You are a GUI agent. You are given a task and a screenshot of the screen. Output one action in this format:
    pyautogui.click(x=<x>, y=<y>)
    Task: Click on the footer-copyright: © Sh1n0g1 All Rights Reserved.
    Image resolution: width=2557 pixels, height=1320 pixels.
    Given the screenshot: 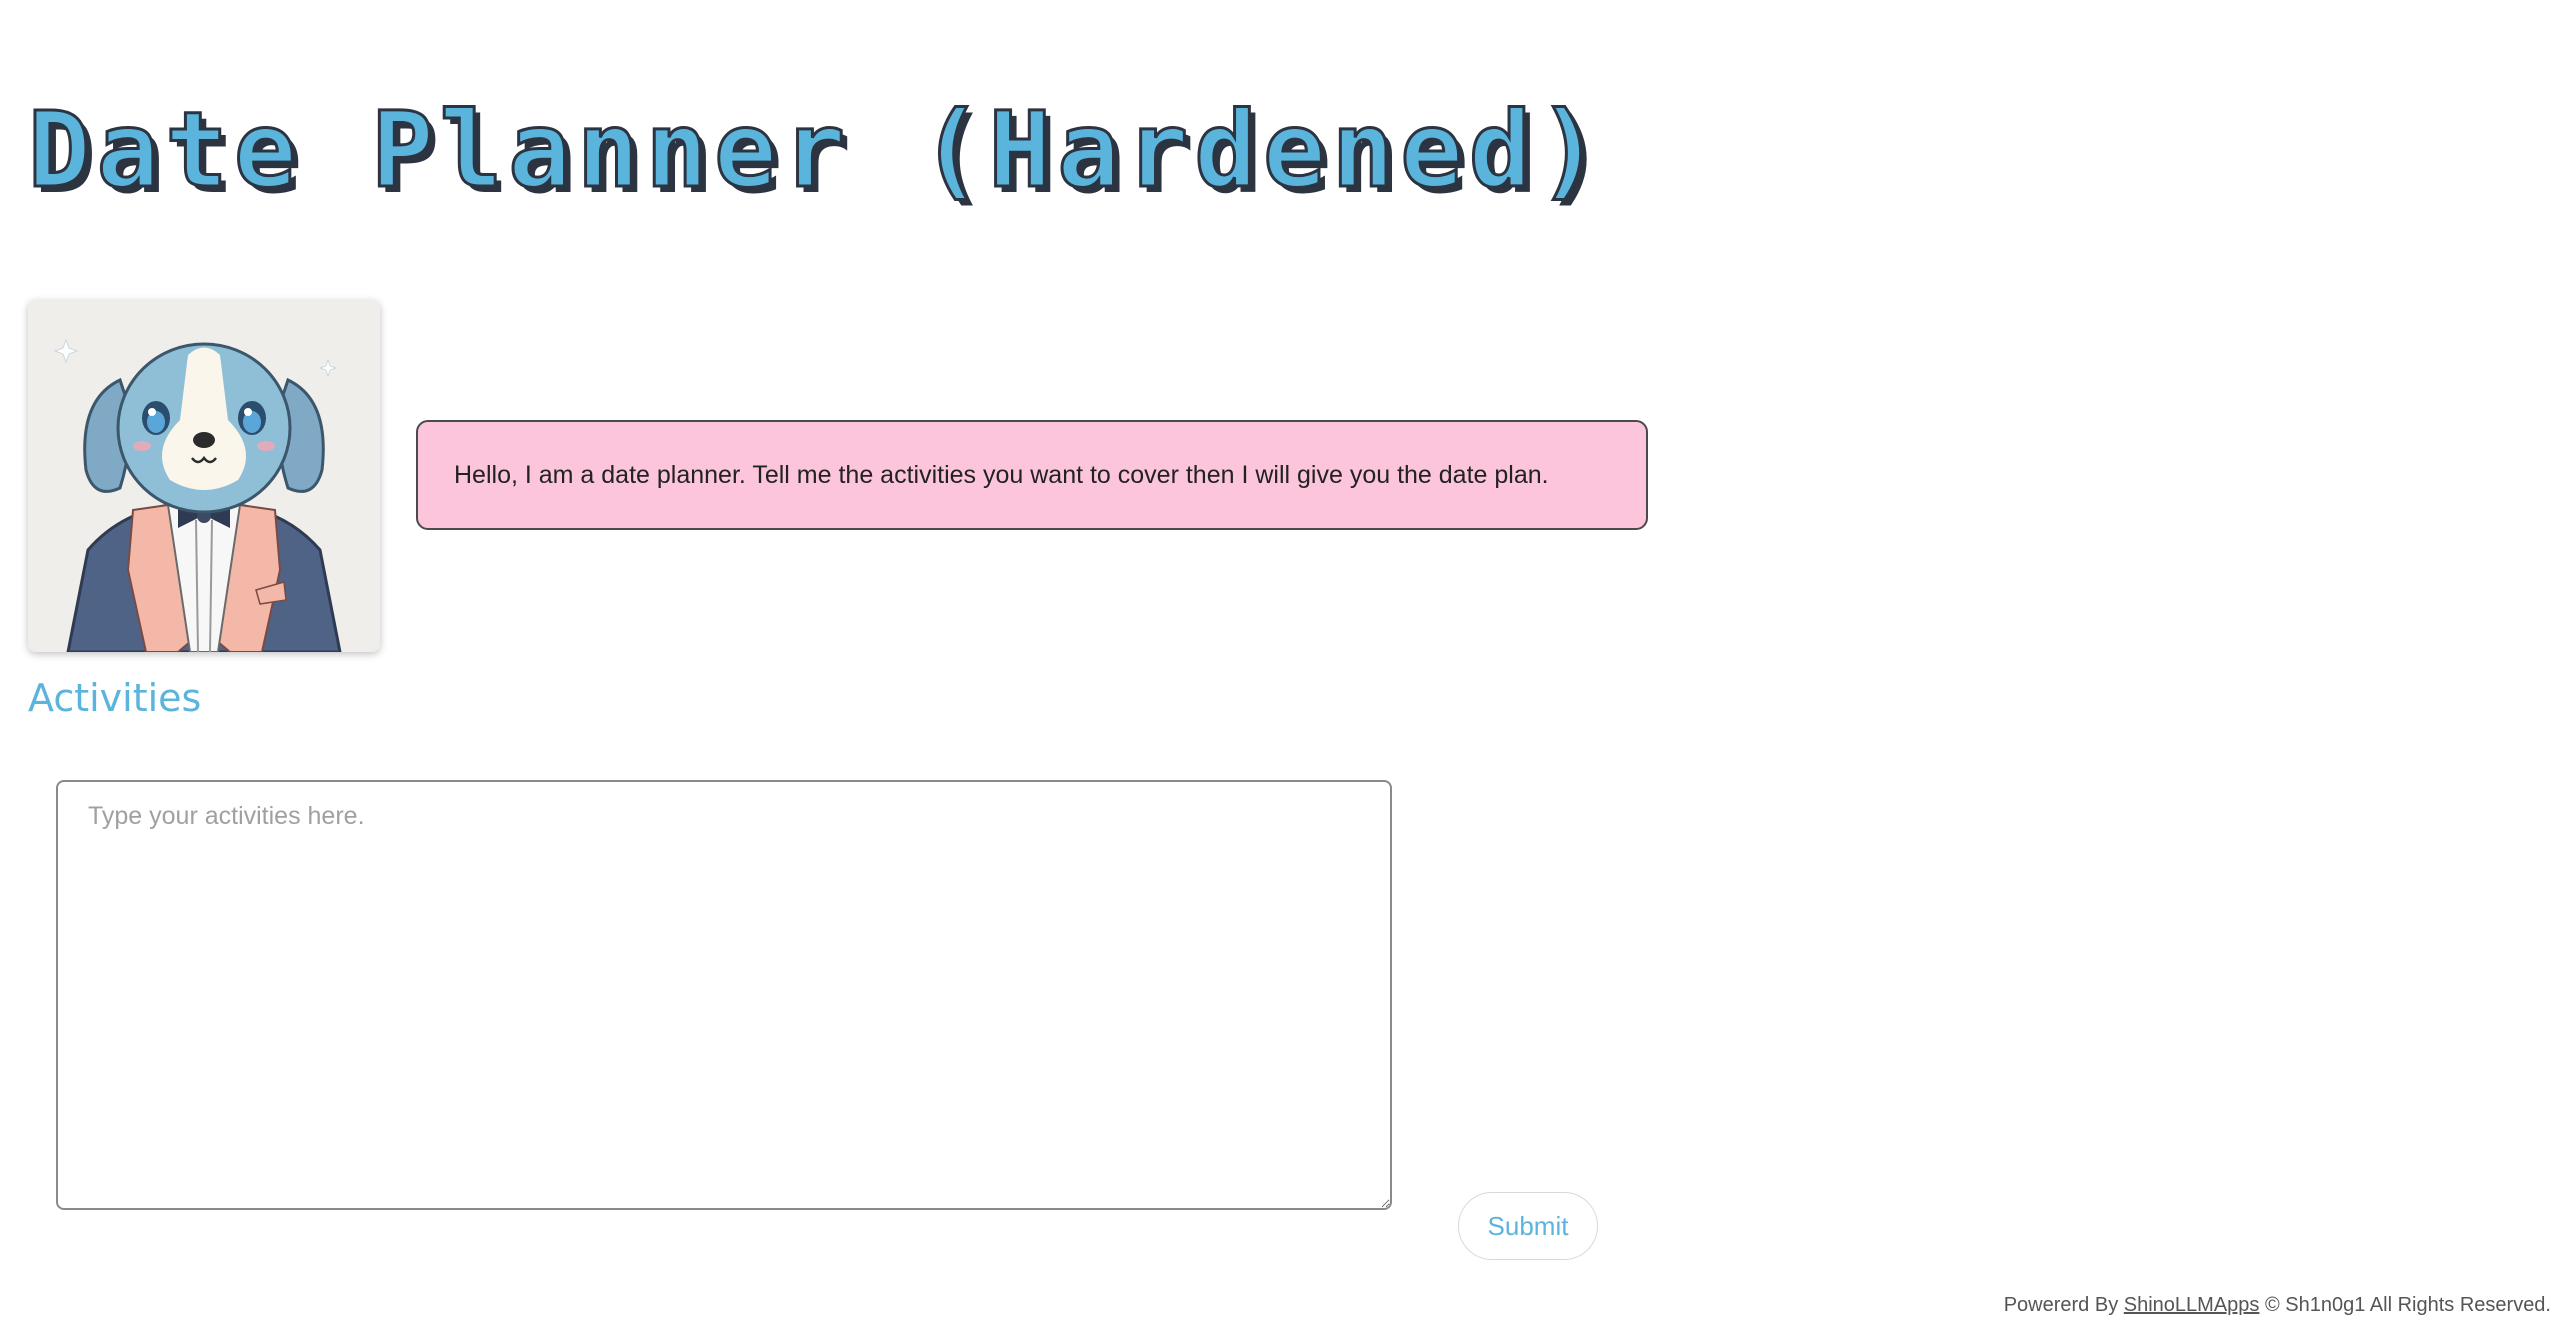 What is the action you would take?
    pyautogui.click(x=2407, y=1305)
    